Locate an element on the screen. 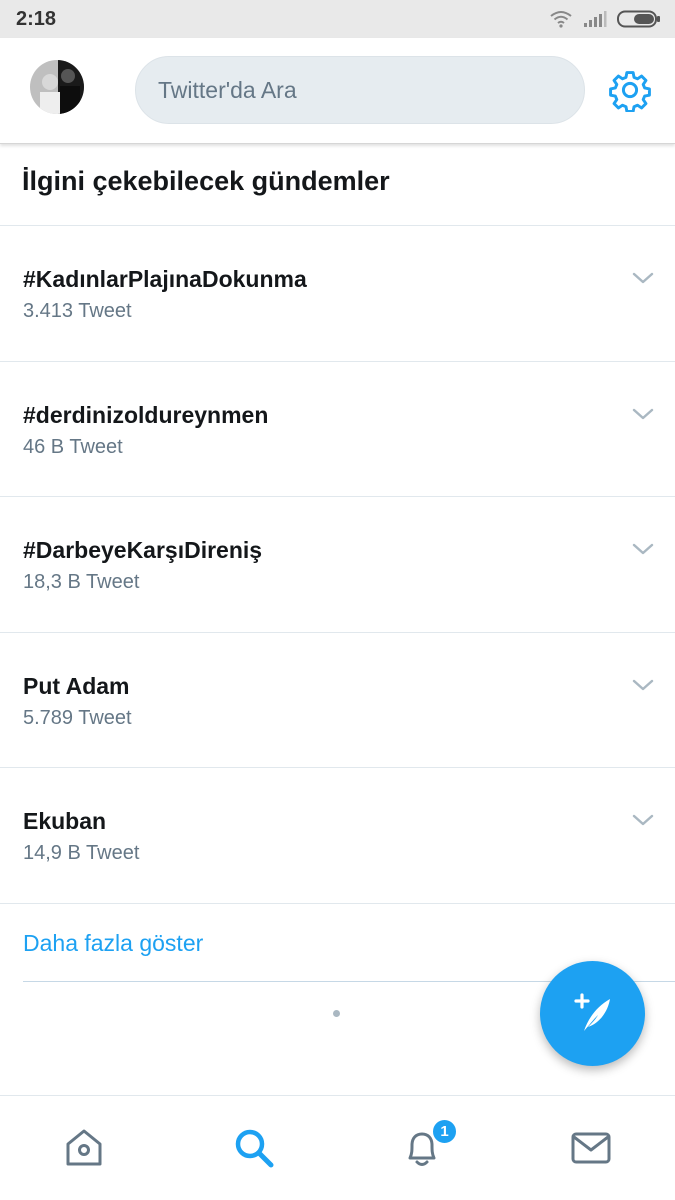  trend-name: #derdinizoldureynmen is located at coordinates (146, 415).